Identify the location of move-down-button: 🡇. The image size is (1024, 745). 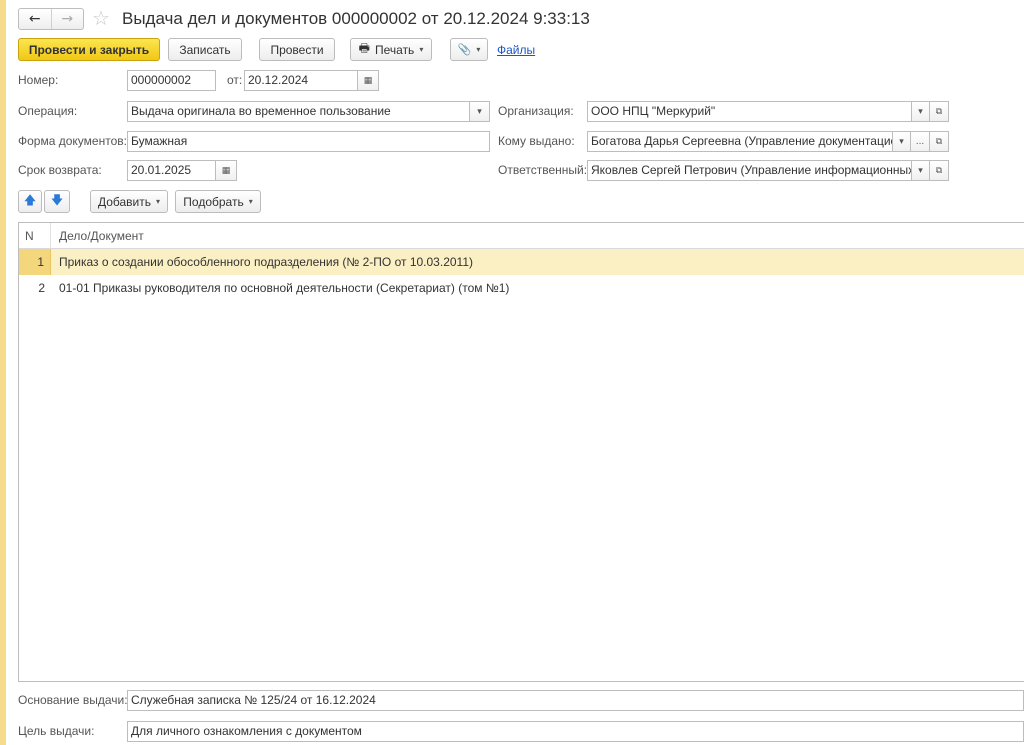
(57, 201).